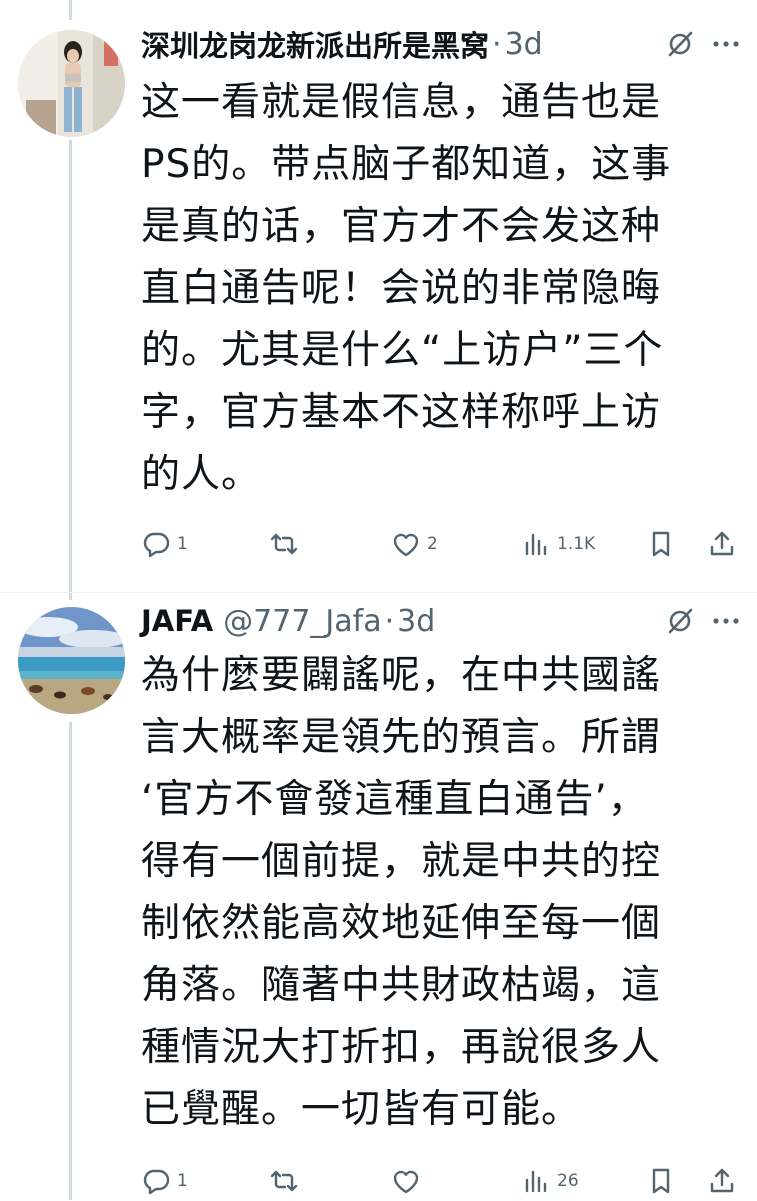  Describe the element at coordinates (441, 1181) in the screenshot. I see `action-bar: 1 26` at that location.